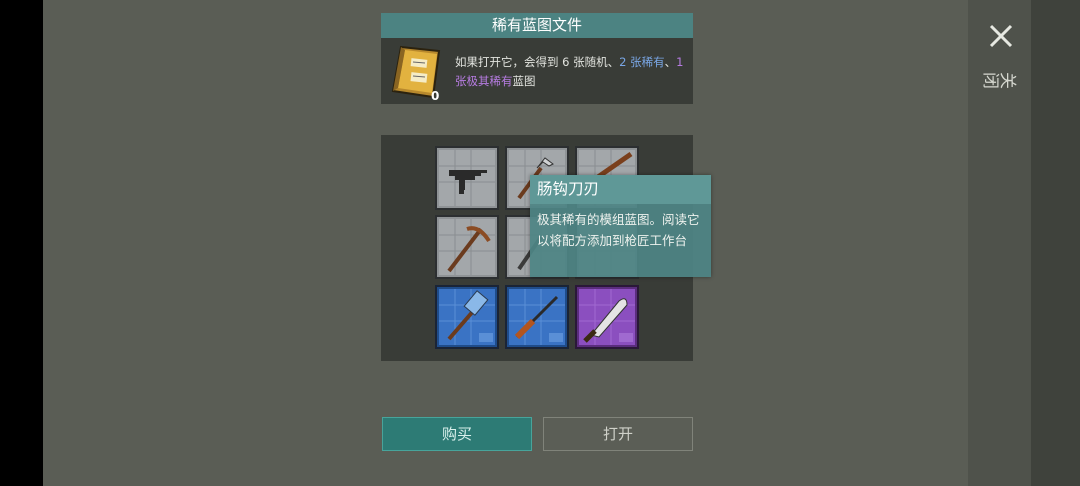 This screenshot has width=1080, height=486. I want to click on rifle-icon, so click(537, 317).